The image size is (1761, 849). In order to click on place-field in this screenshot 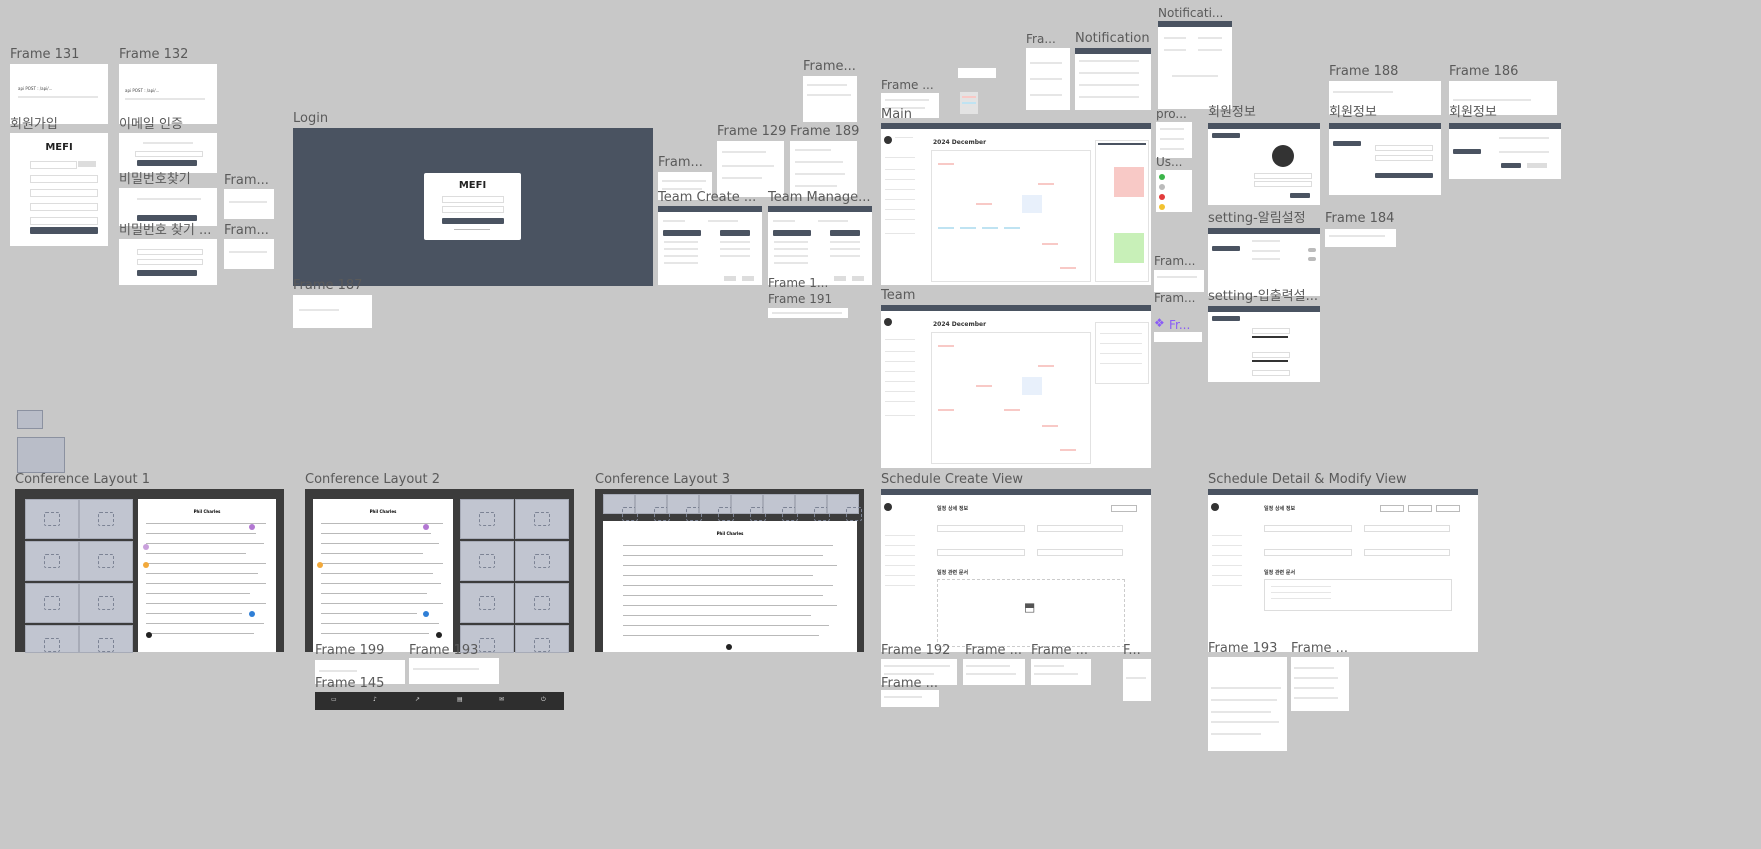, I will do `click(1308, 552)`.